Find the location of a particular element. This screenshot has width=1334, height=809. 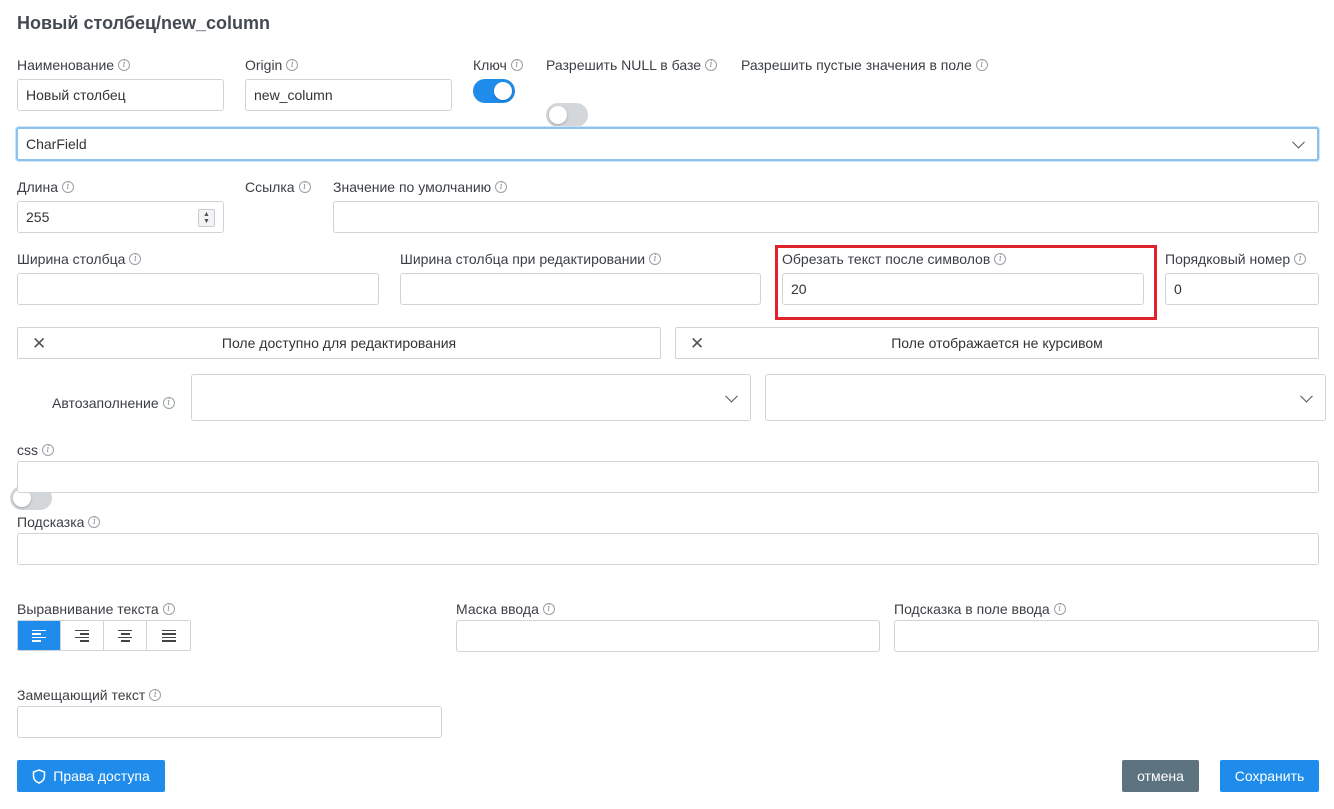

input-hint-input is located at coordinates (1106, 636).